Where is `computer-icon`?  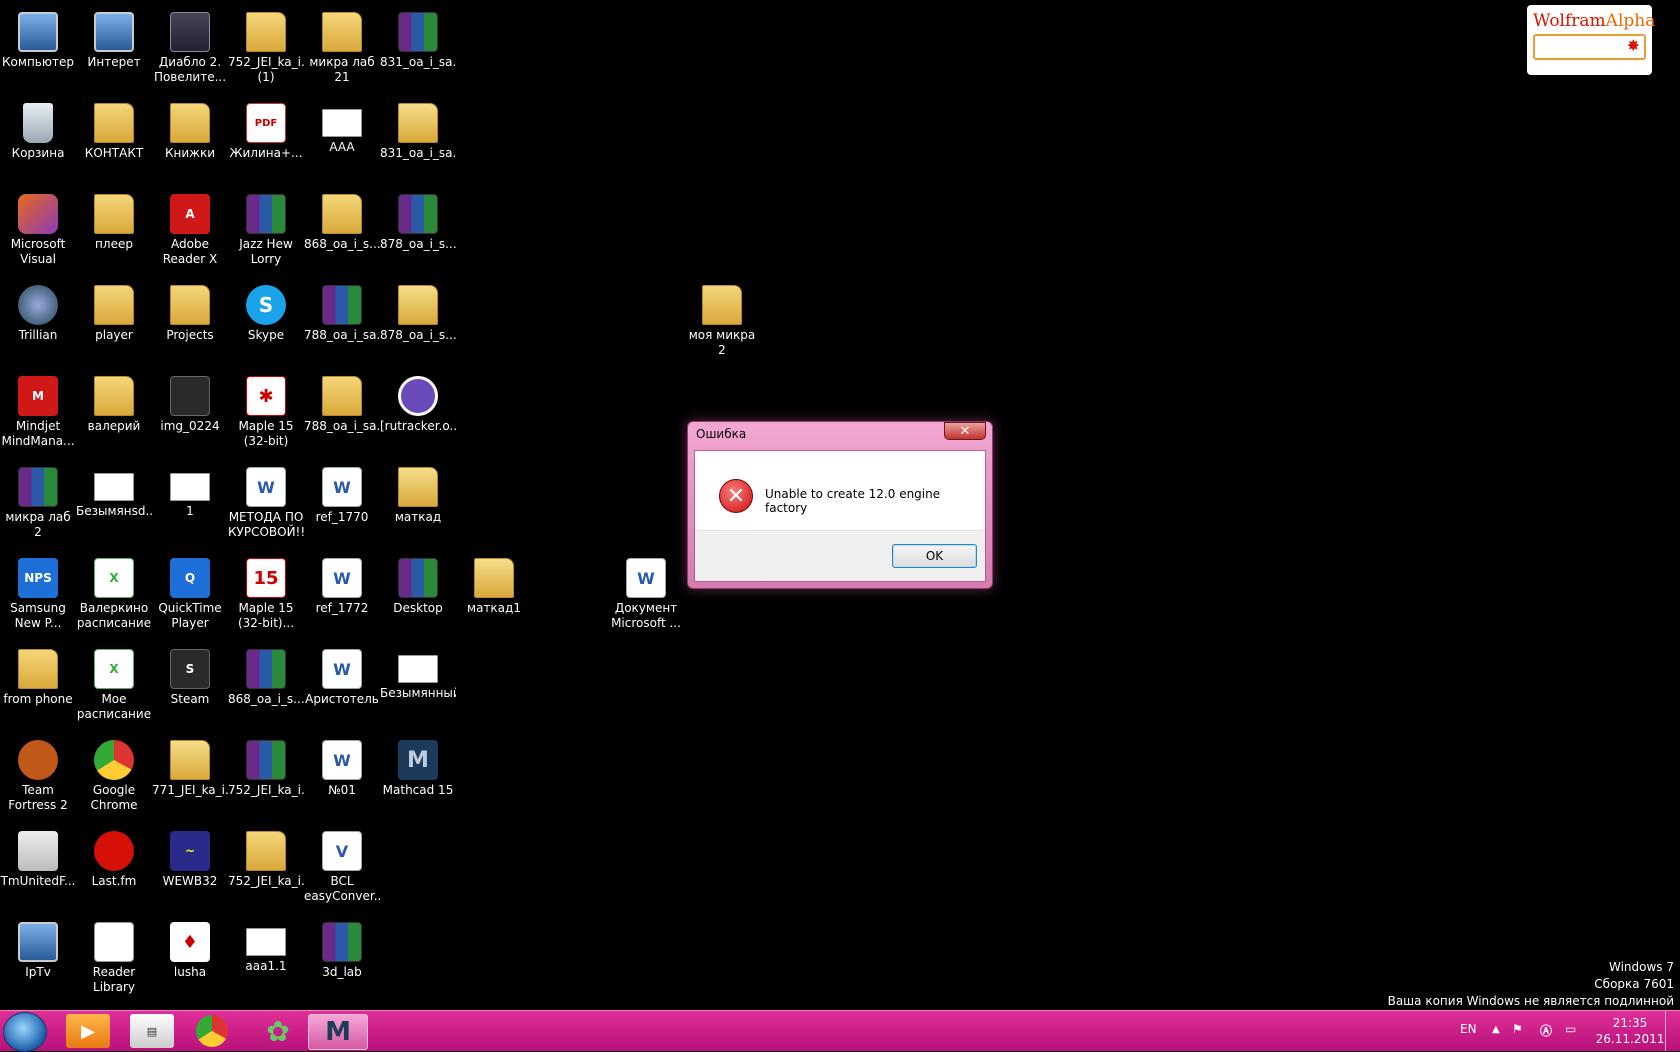
computer-icon is located at coordinates (38, 32).